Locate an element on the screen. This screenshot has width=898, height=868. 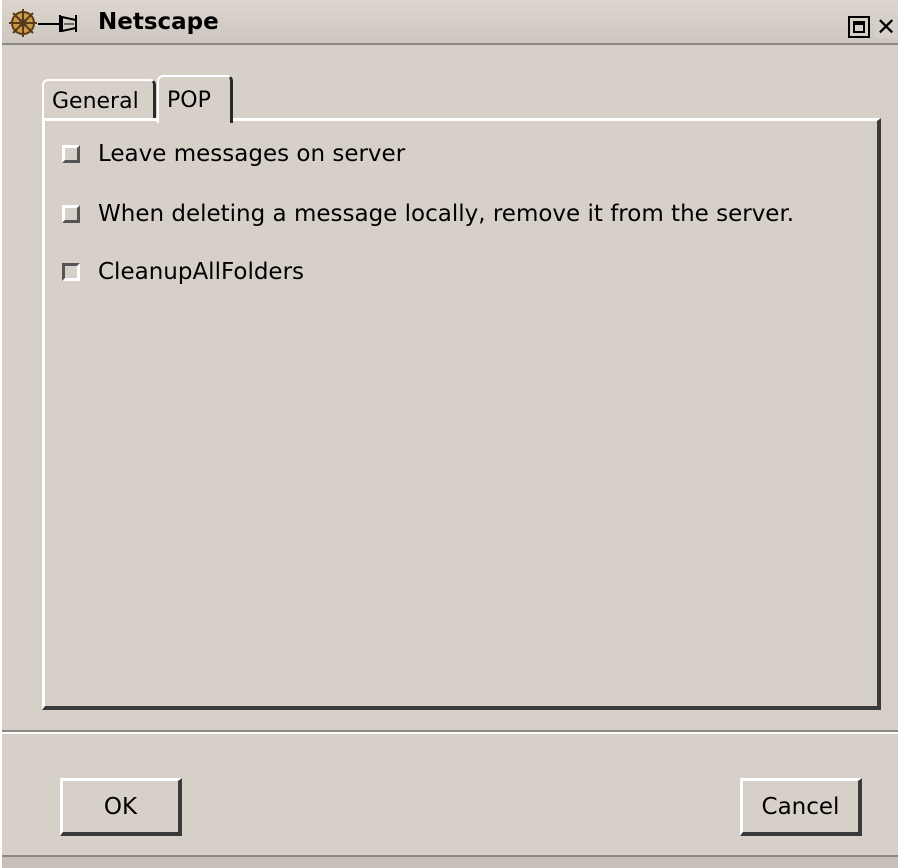
cleanup-all-folders-checkbox is located at coordinates (71, 272).